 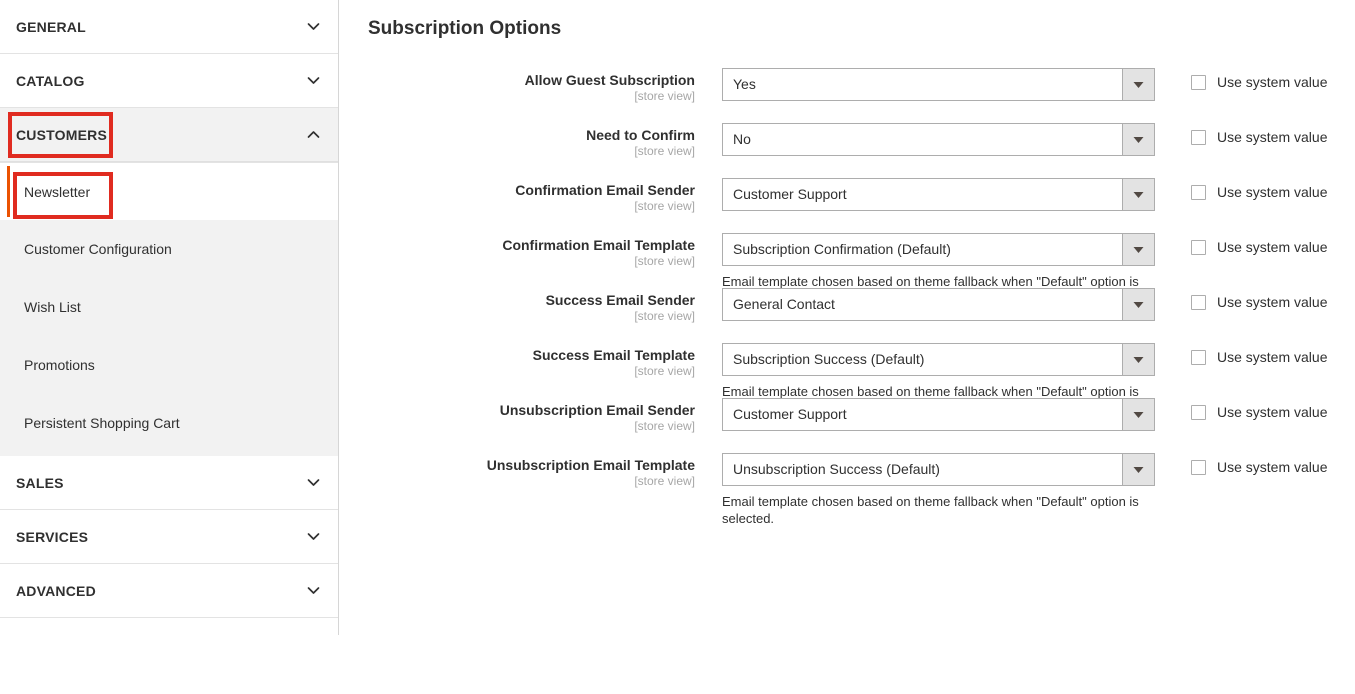 What do you see at coordinates (52, 307) in the screenshot?
I see `sidebar-item-label: Wish List` at bounding box center [52, 307].